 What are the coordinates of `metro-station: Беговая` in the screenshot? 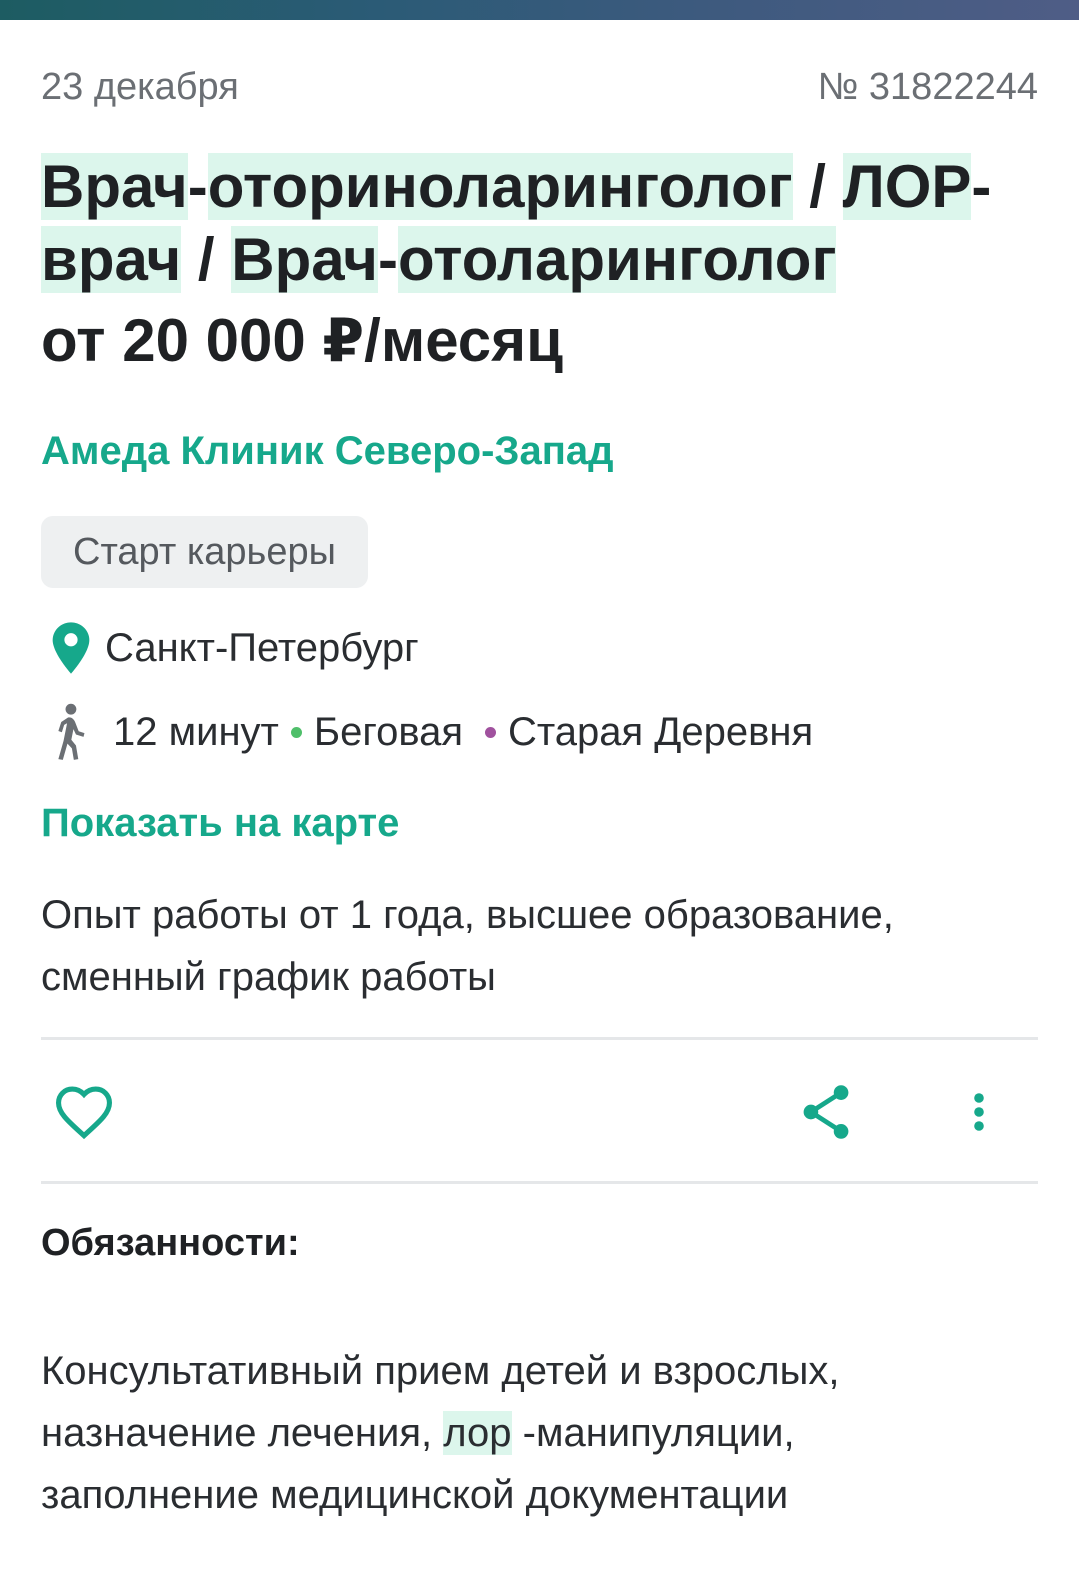 It's located at (388, 731).